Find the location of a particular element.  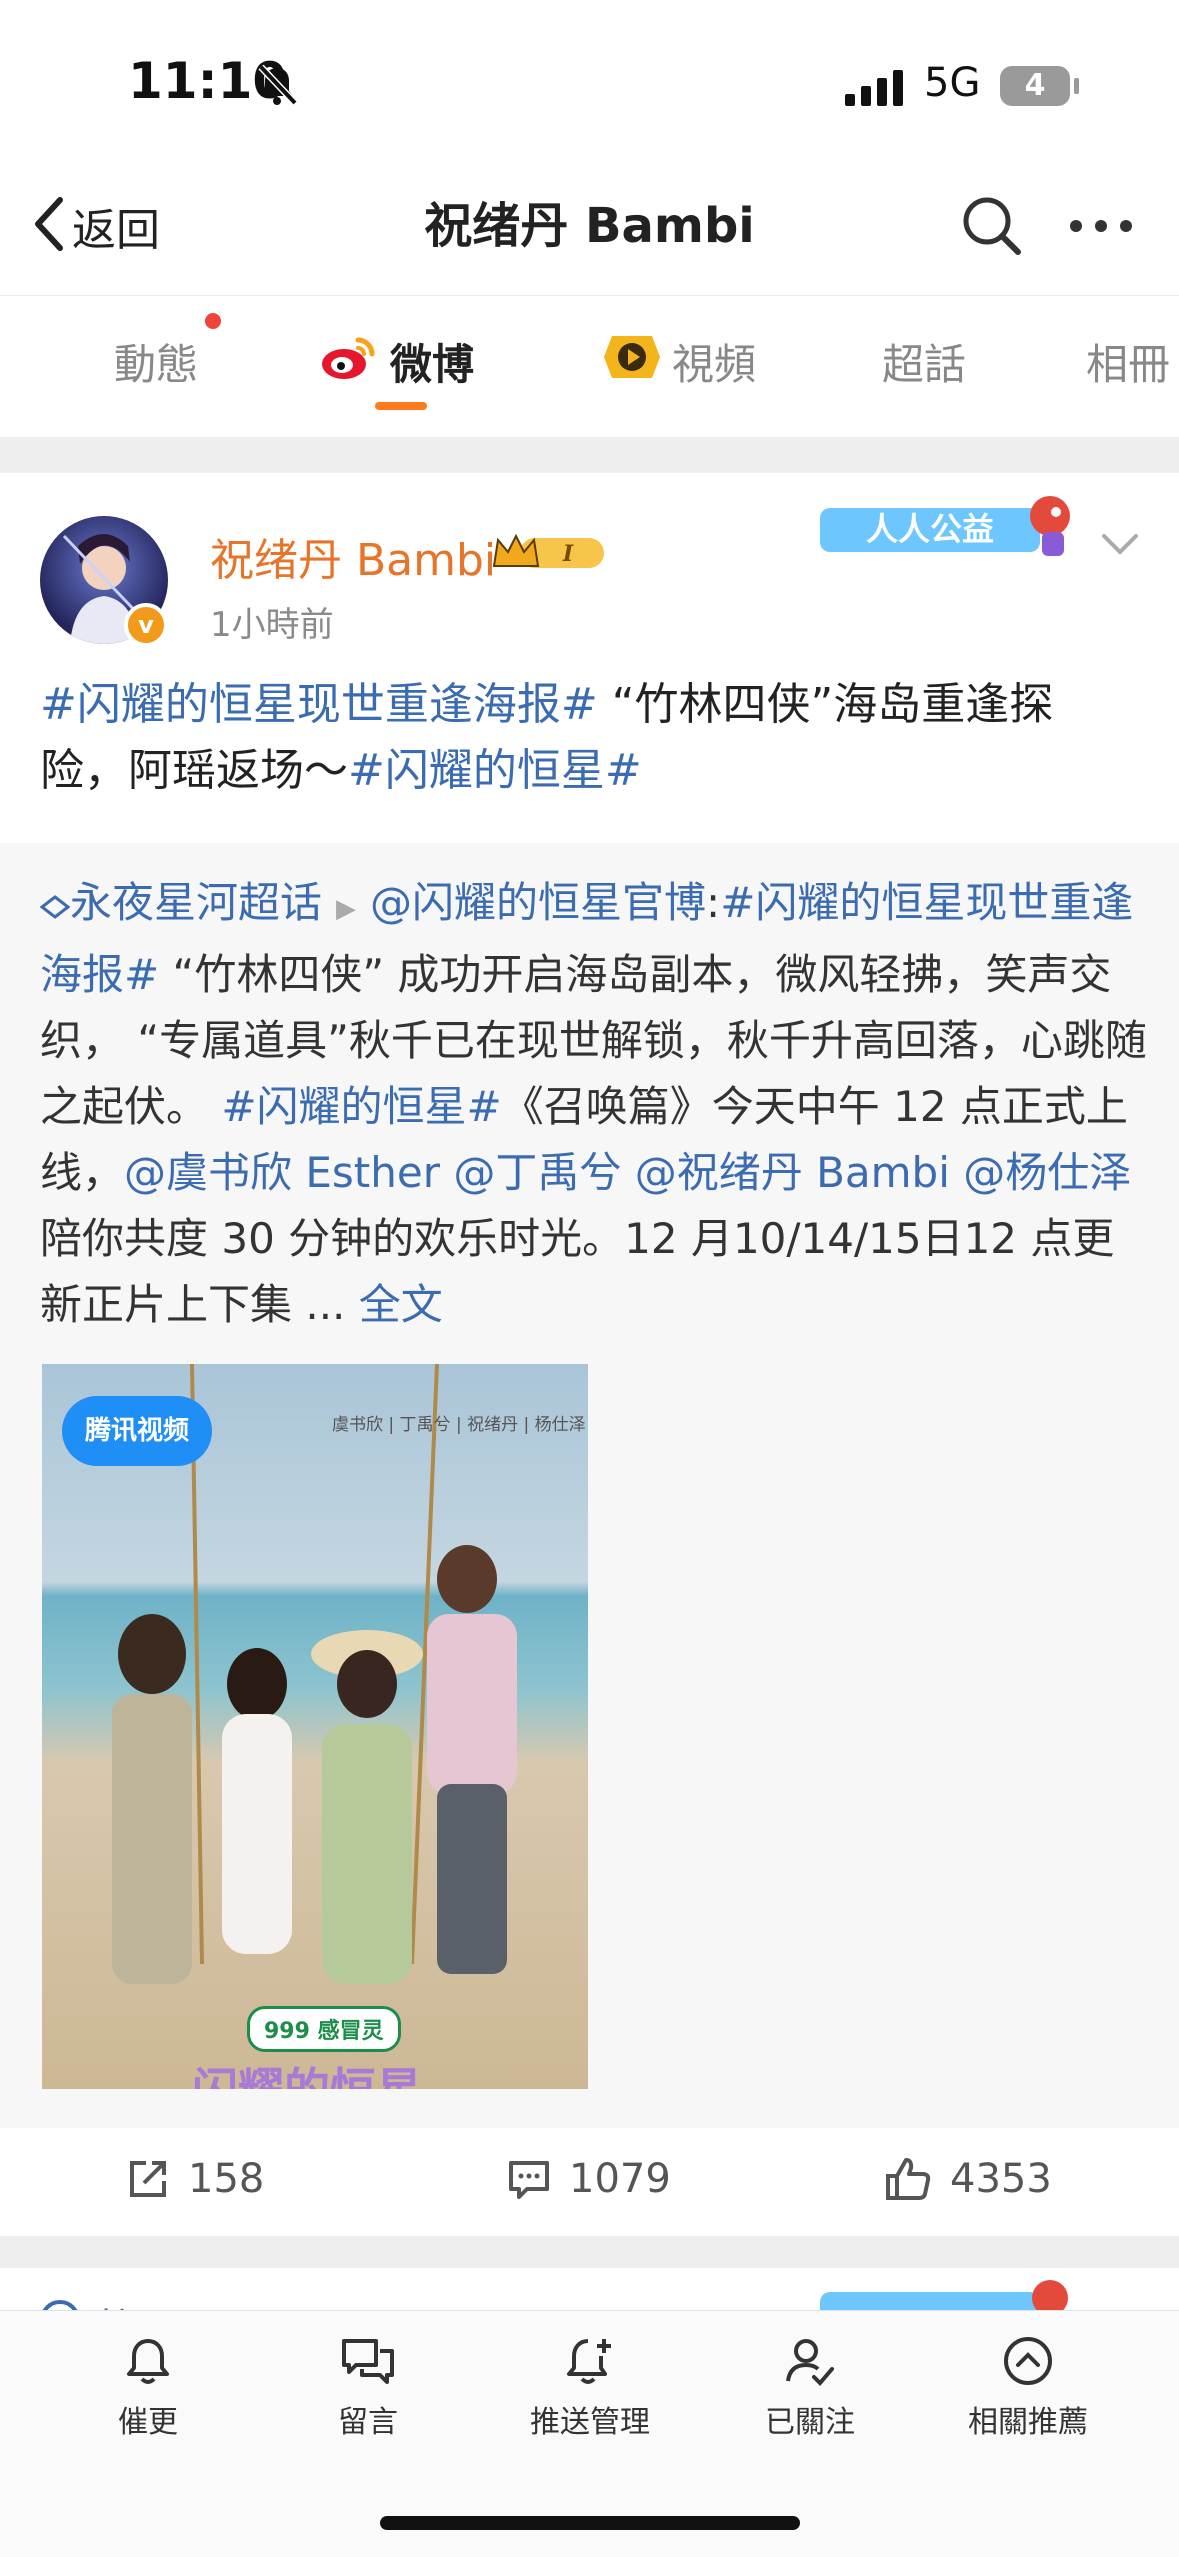

mention-link: @丁禹兮 is located at coordinates (537, 1172).